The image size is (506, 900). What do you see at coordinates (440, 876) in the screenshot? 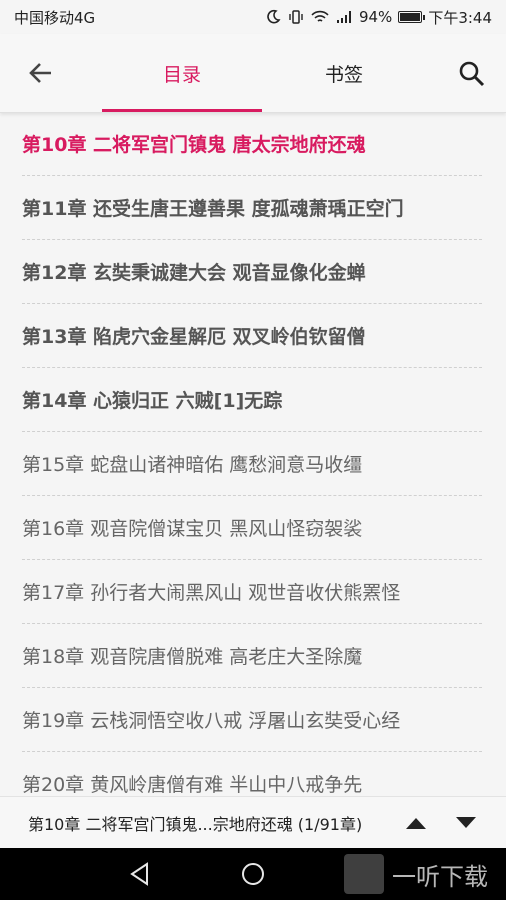
I see `watermark-text: 一听下载` at bounding box center [440, 876].